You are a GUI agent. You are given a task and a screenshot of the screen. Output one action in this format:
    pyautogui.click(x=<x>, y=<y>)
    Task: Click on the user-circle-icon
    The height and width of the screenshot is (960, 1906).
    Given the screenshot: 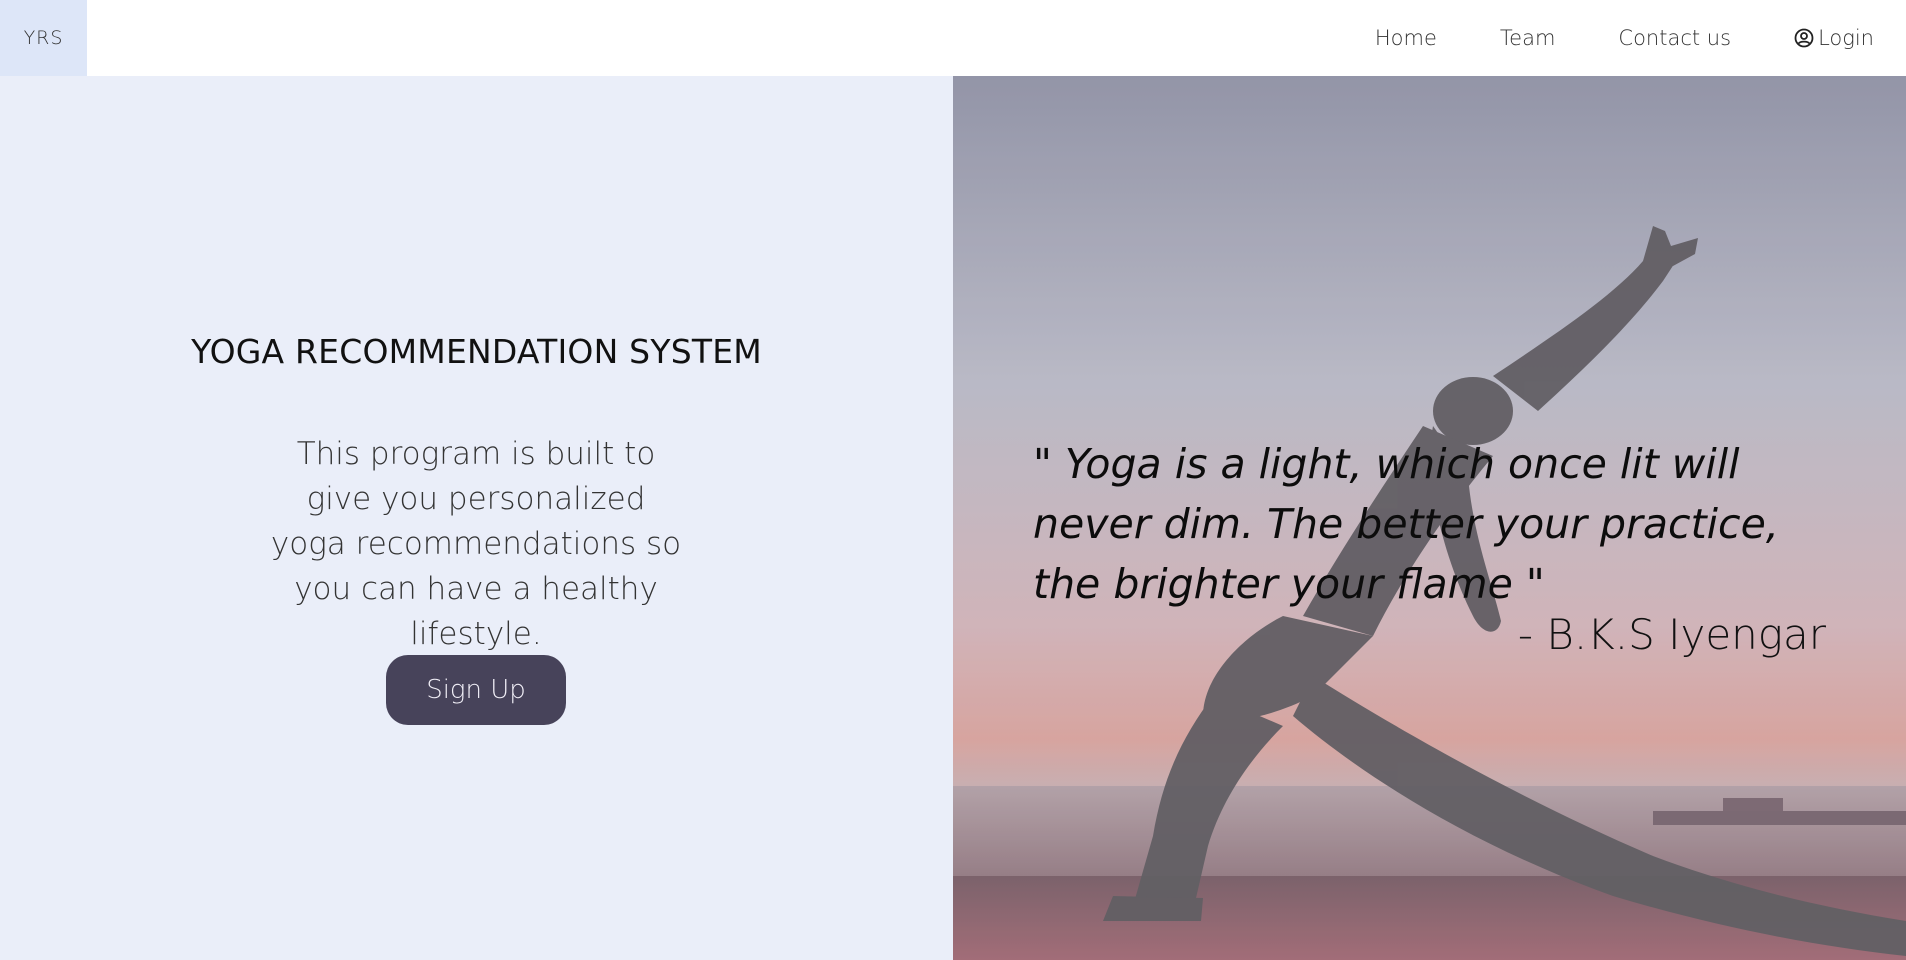 What is the action you would take?
    pyautogui.click(x=1804, y=38)
    